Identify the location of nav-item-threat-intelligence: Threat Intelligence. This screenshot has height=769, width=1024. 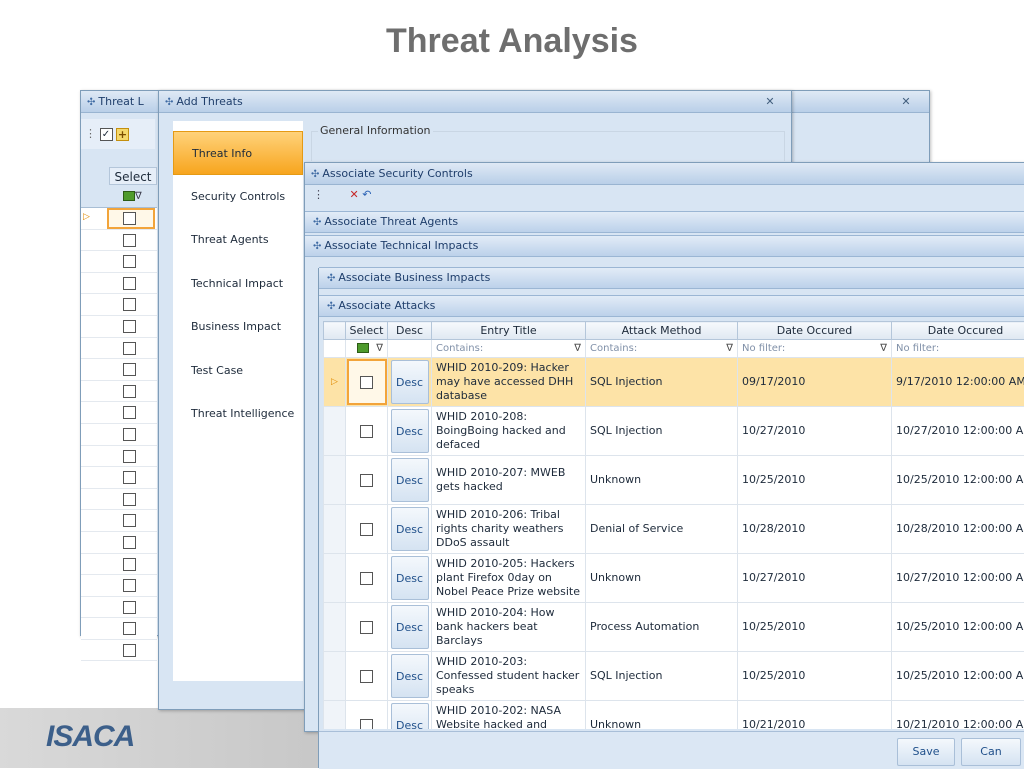
(238, 414).